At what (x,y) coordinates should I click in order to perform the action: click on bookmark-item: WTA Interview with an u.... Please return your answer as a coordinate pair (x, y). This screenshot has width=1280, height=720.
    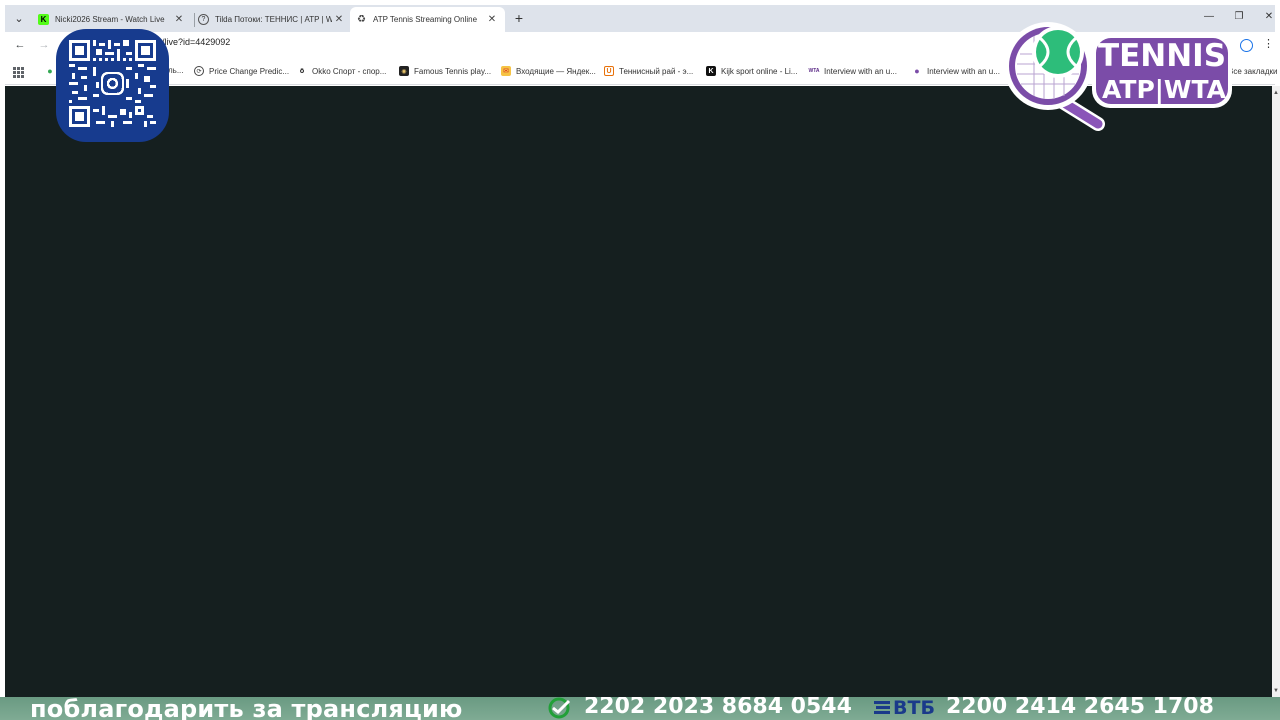
    Looking at the image, I should click on (853, 71).